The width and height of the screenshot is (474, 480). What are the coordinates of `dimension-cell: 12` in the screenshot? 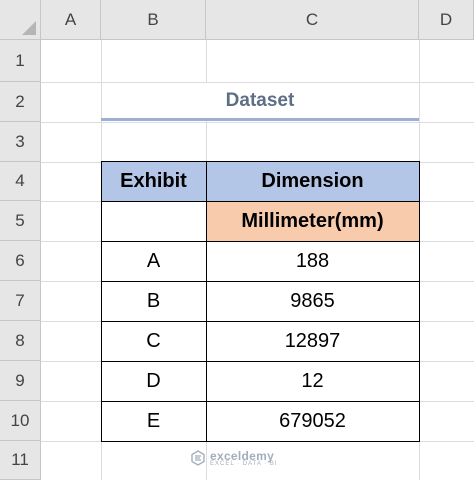 It's located at (312, 381).